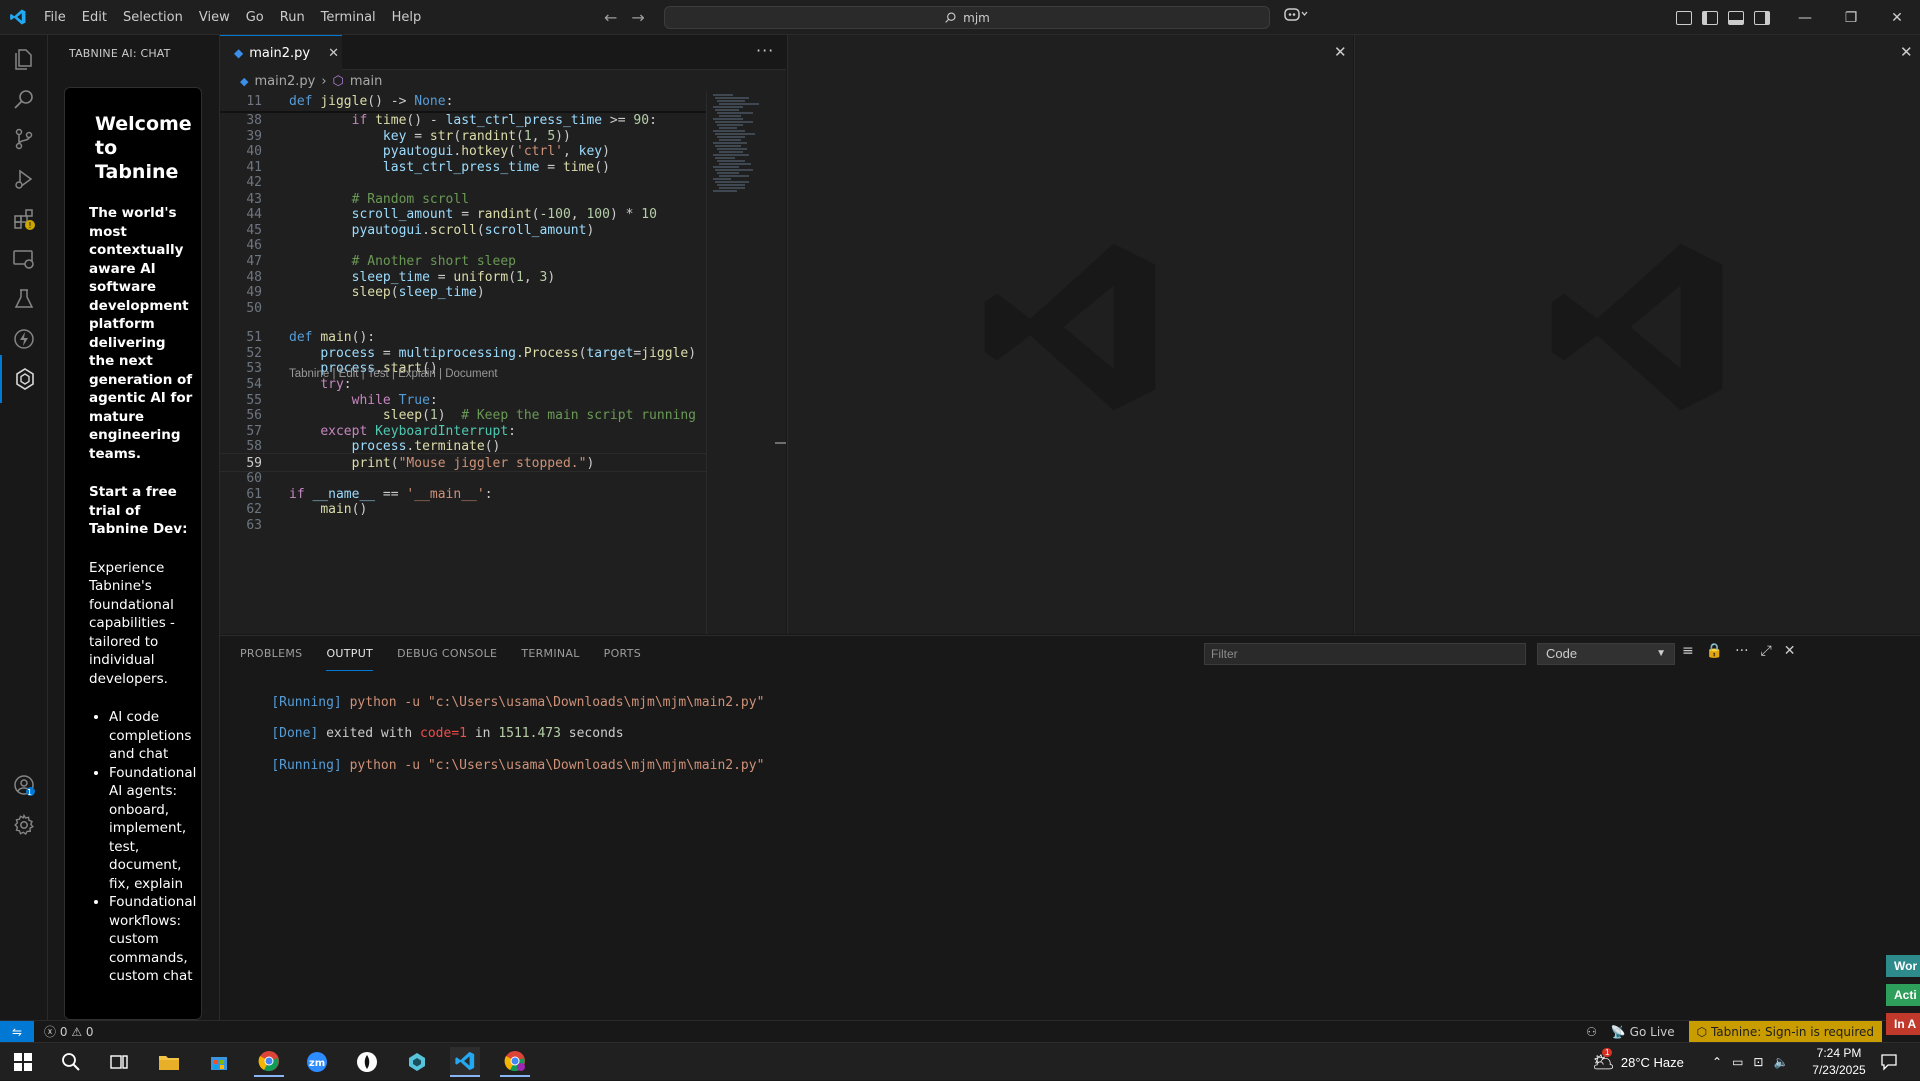 Image resolution: width=1920 pixels, height=1081 pixels. I want to click on battery-icon: ▭, so click(1737, 1062).